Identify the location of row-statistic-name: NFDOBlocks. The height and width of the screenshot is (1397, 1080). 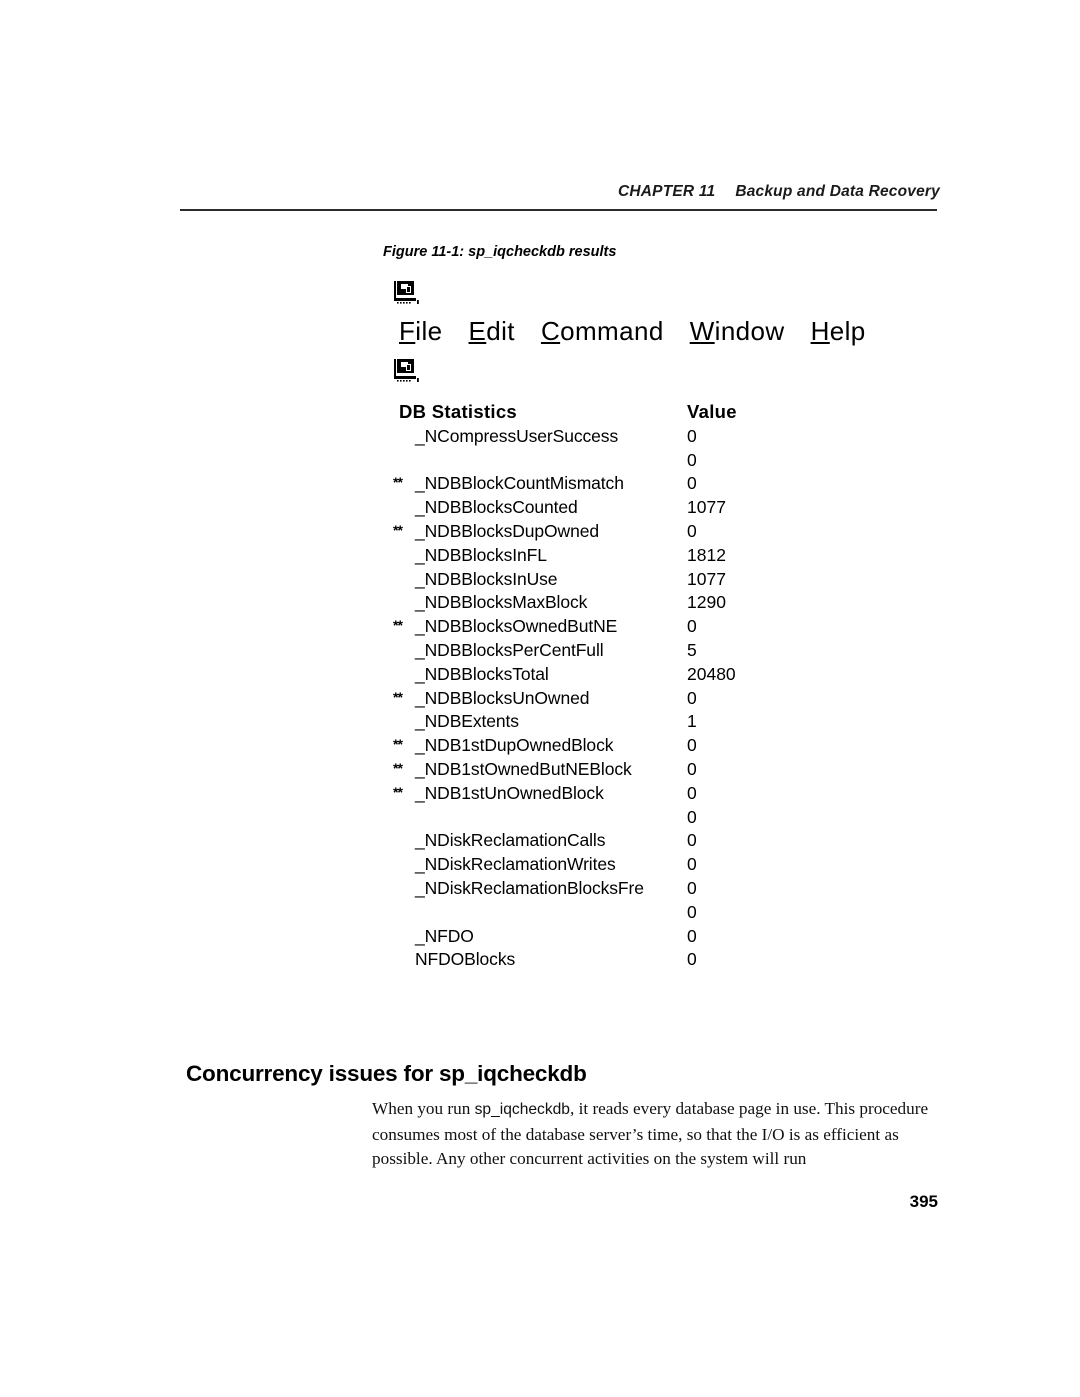
(465, 959).